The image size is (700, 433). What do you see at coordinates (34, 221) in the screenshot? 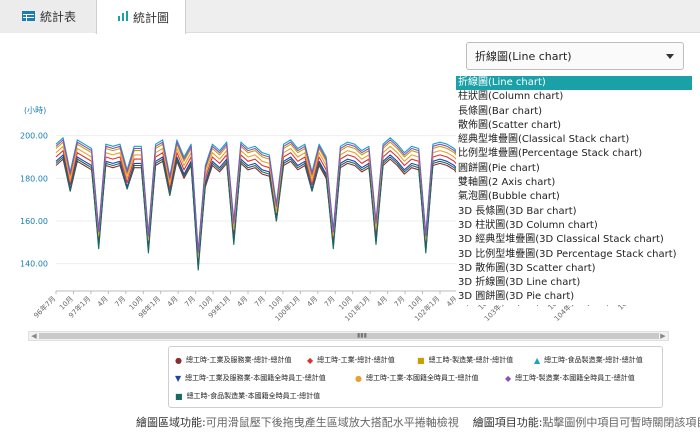
I see `y-tick-label: 160.00` at bounding box center [34, 221].